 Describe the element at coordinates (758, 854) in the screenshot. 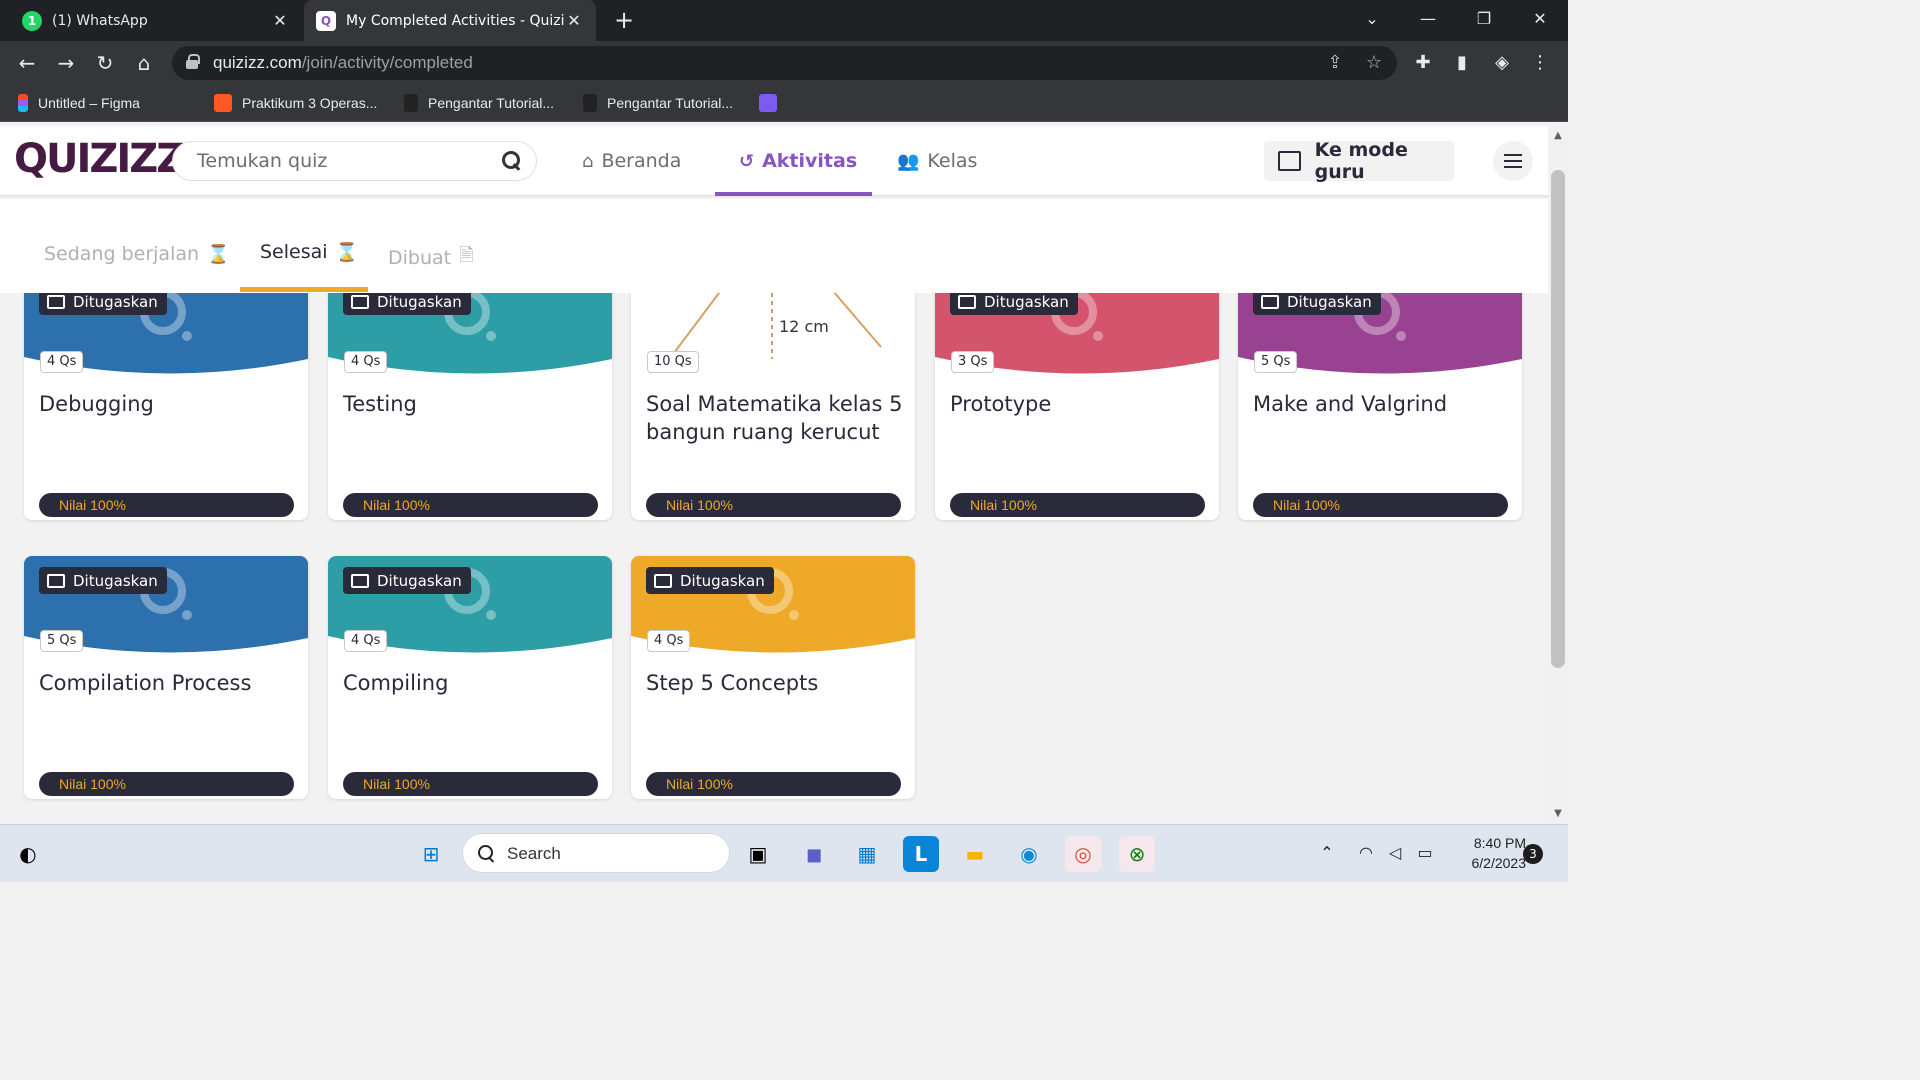

I see `task-view-icon: ▣` at that location.